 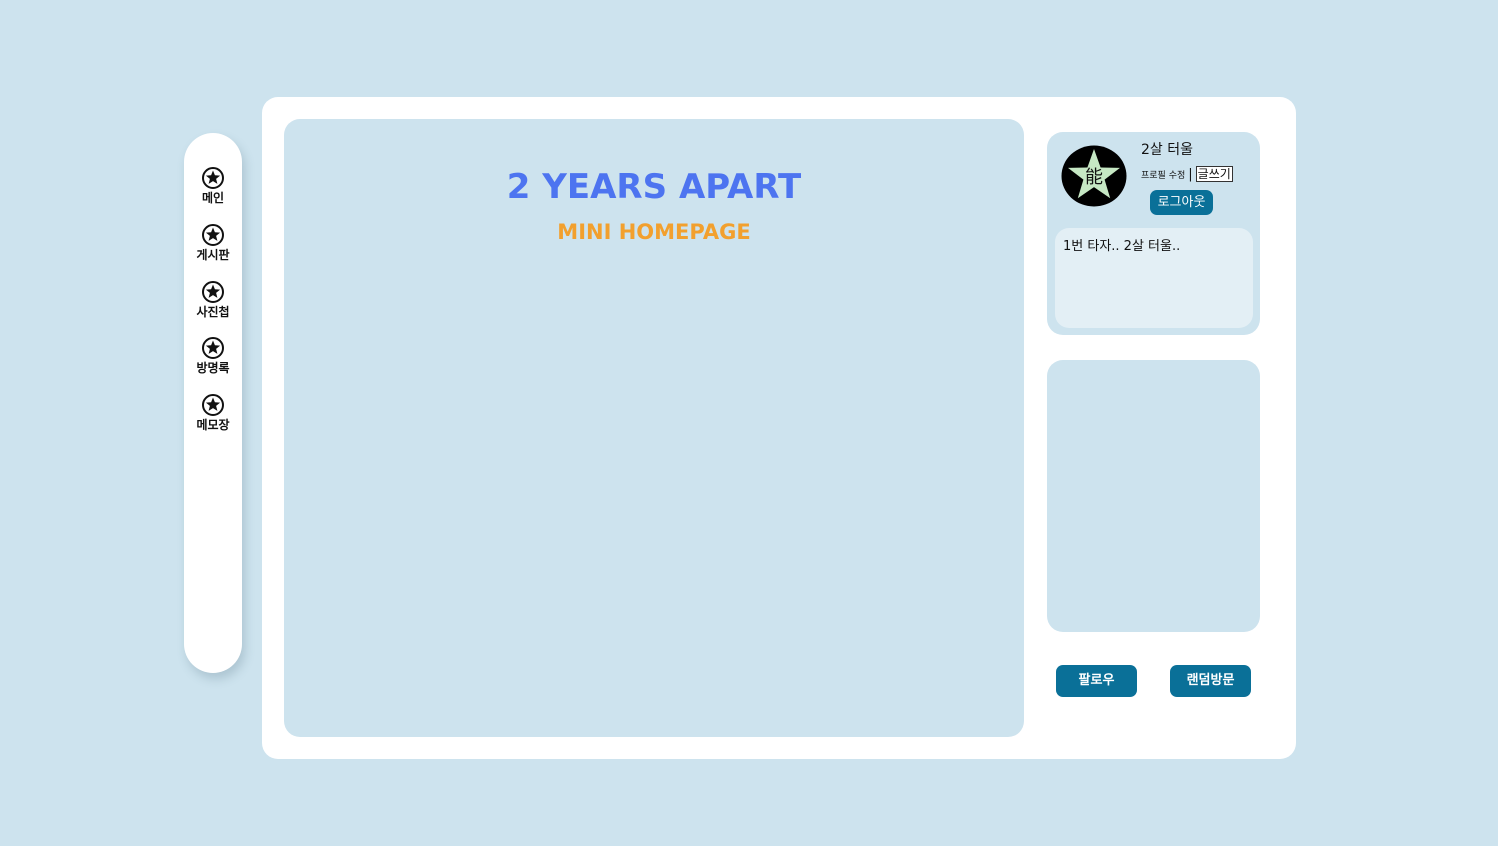 What do you see at coordinates (1167, 150) in the screenshot?
I see `profile-nickname: 2살 터울` at bounding box center [1167, 150].